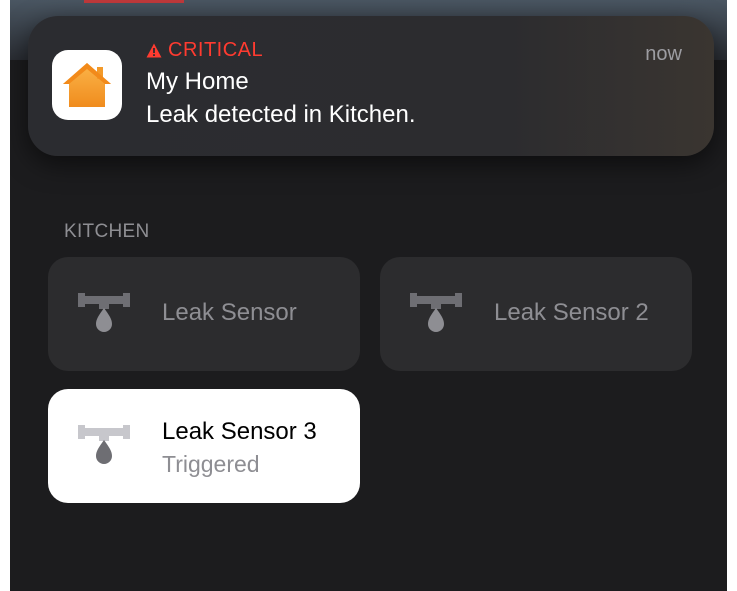 This screenshot has height=591, width=737. What do you see at coordinates (281, 114) in the screenshot?
I see `notification-message: Leak detected in Kitchen.` at bounding box center [281, 114].